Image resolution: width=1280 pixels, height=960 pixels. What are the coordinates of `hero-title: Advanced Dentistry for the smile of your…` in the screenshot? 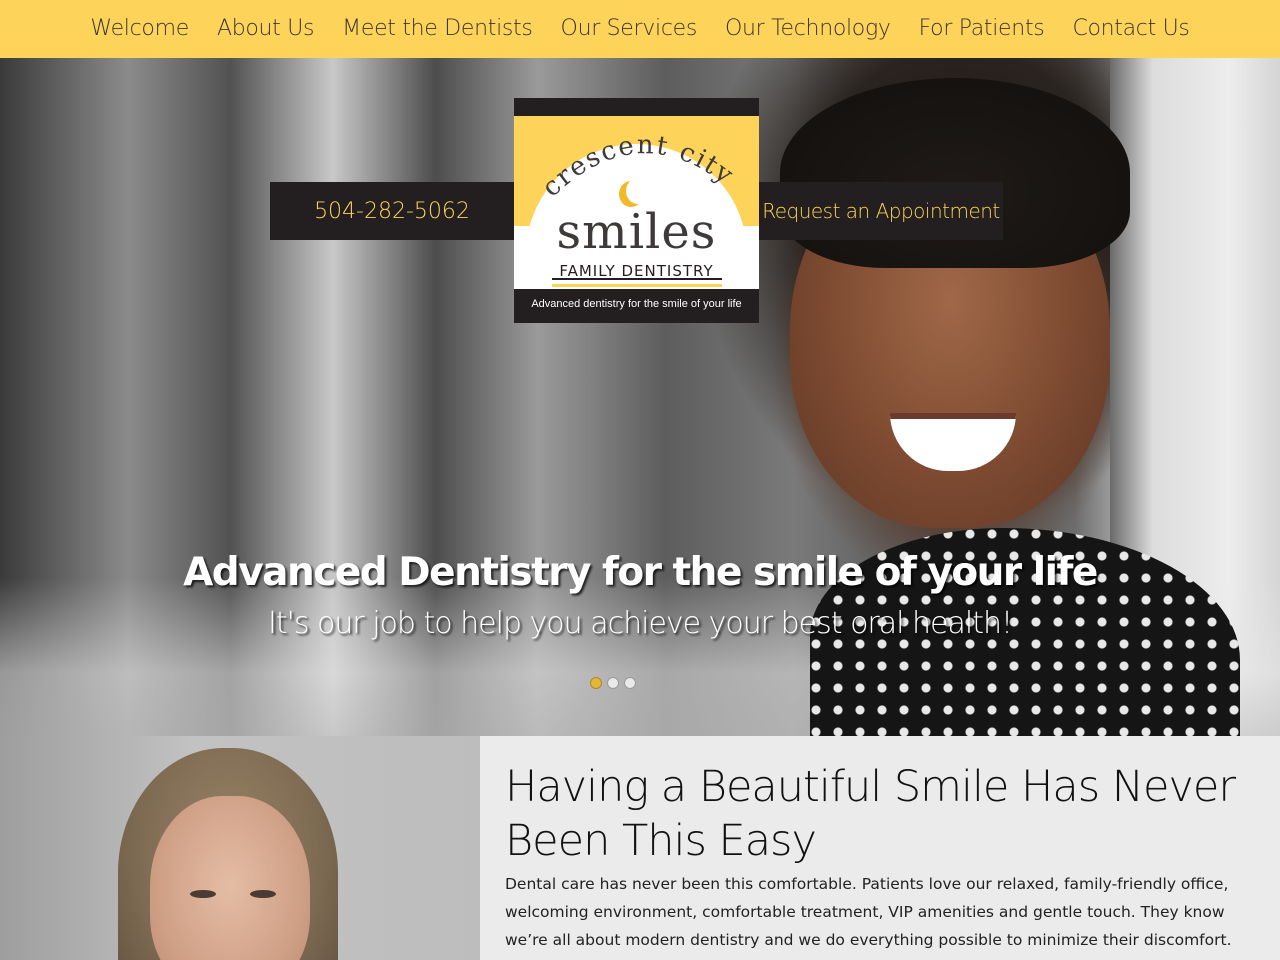 It's located at (640, 572).